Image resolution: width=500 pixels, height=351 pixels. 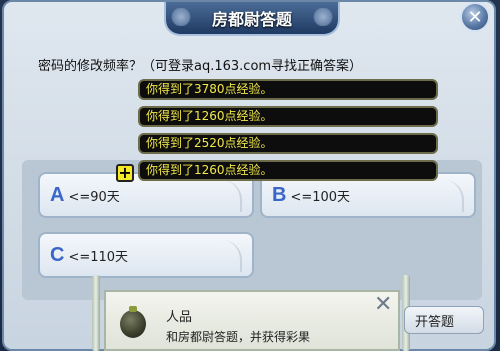 I want to click on close-button: ✕, so click(x=475, y=17).